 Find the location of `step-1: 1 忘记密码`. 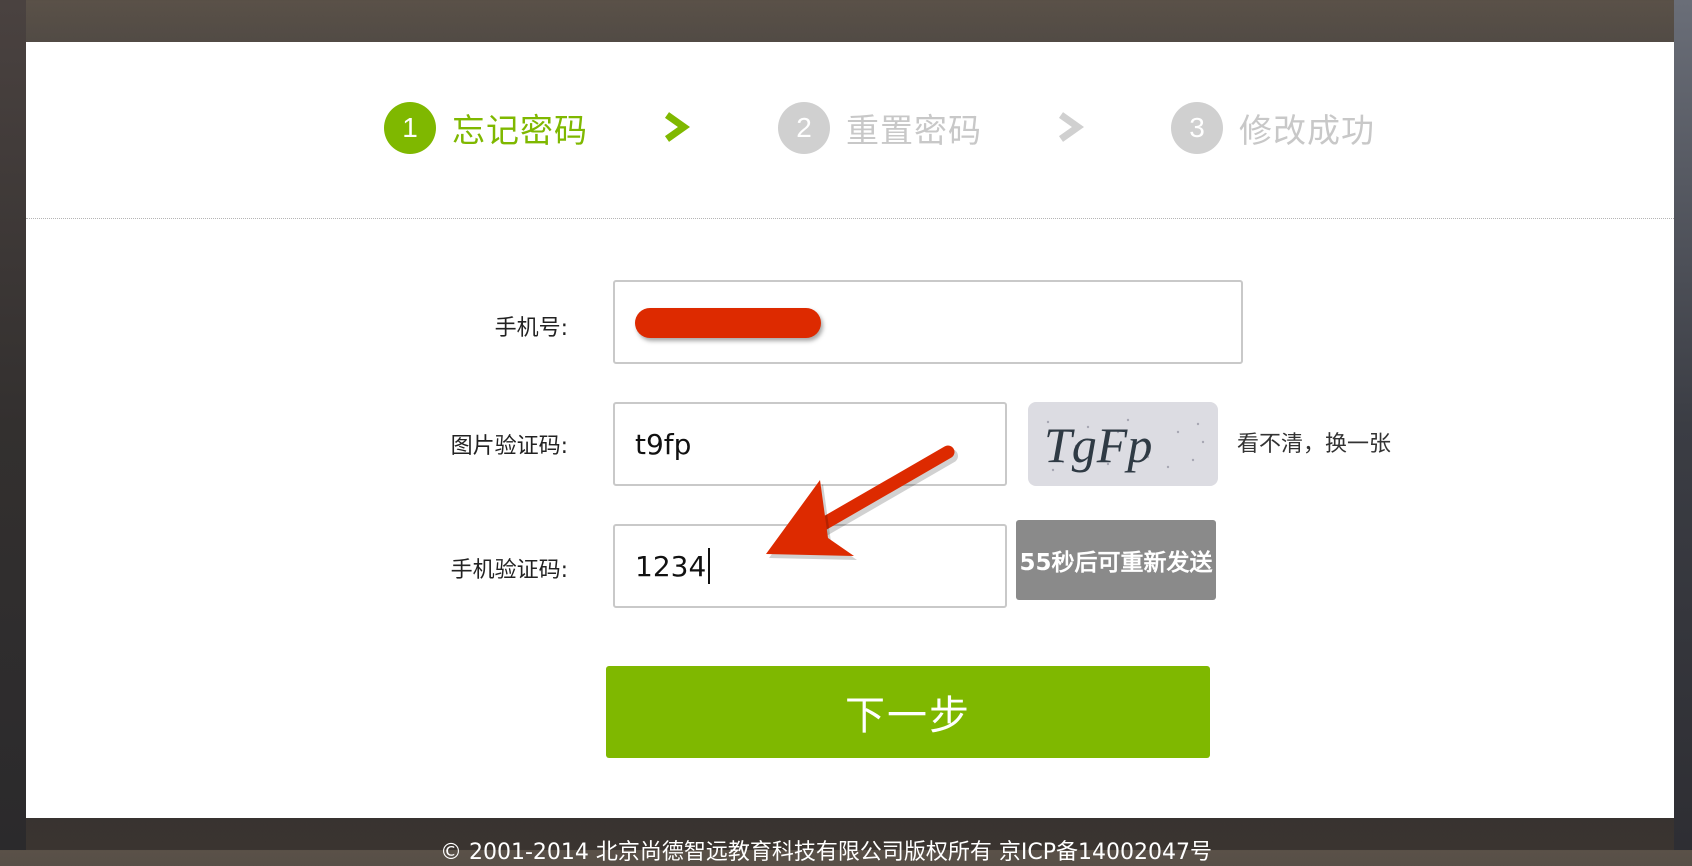

step-1: 1 忘记密码 is located at coordinates (486, 128).